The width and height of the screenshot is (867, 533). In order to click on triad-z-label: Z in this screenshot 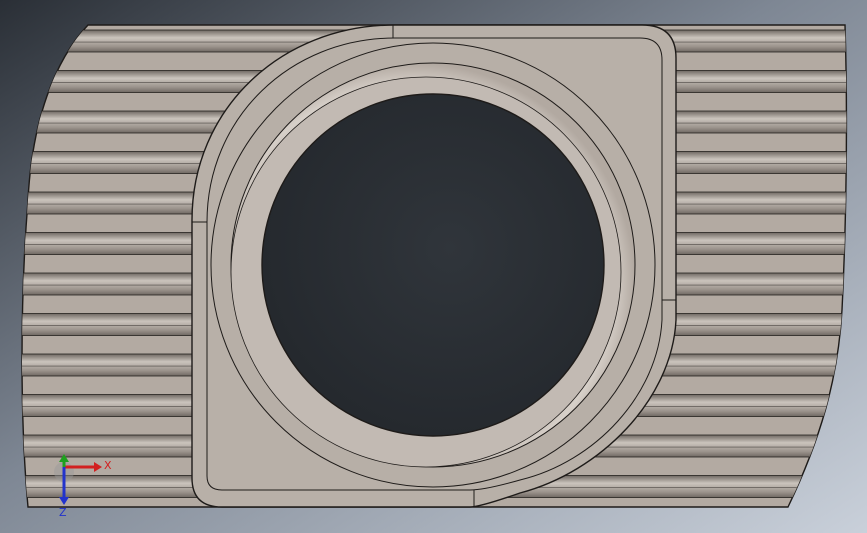, I will do `click(63, 512)`.